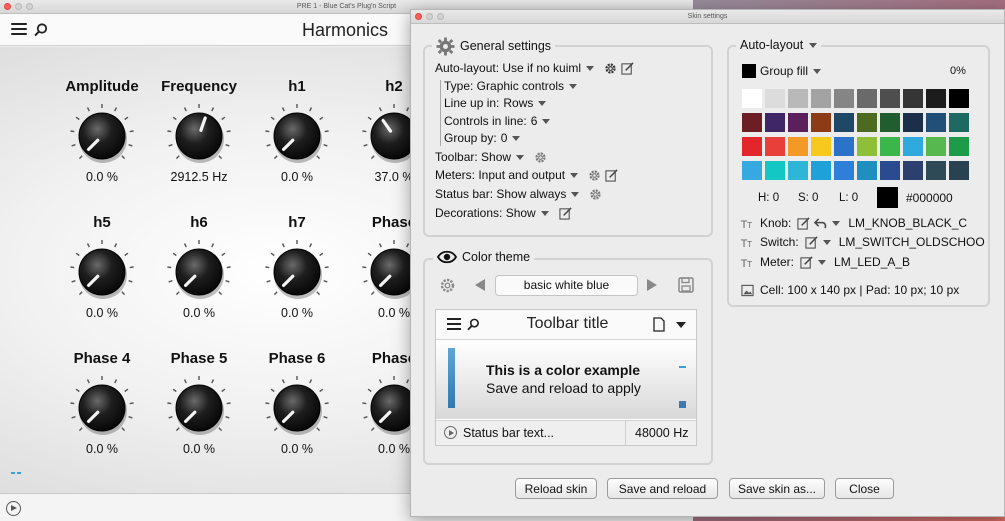 The image size is (1005, 521). I want to click on knob-control: h6 0.0 %, so click(199, 266).